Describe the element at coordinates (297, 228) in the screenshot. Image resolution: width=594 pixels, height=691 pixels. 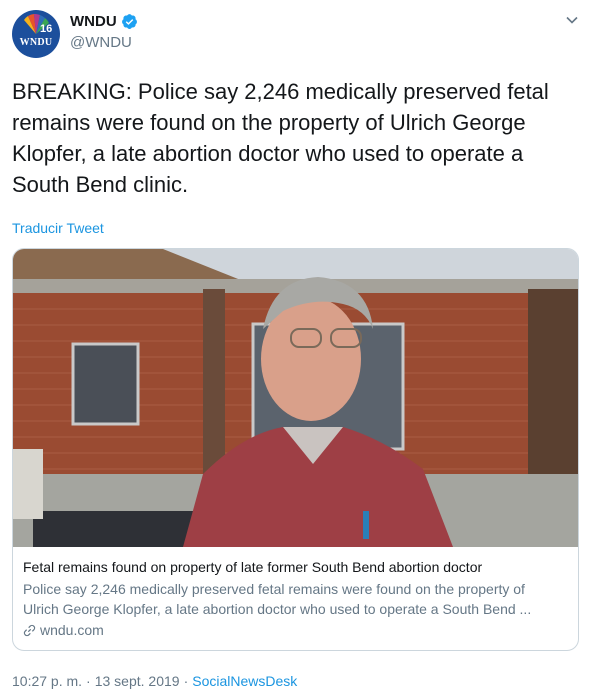
I see `translate-tweet-link: Traducir Tweet` at that location.